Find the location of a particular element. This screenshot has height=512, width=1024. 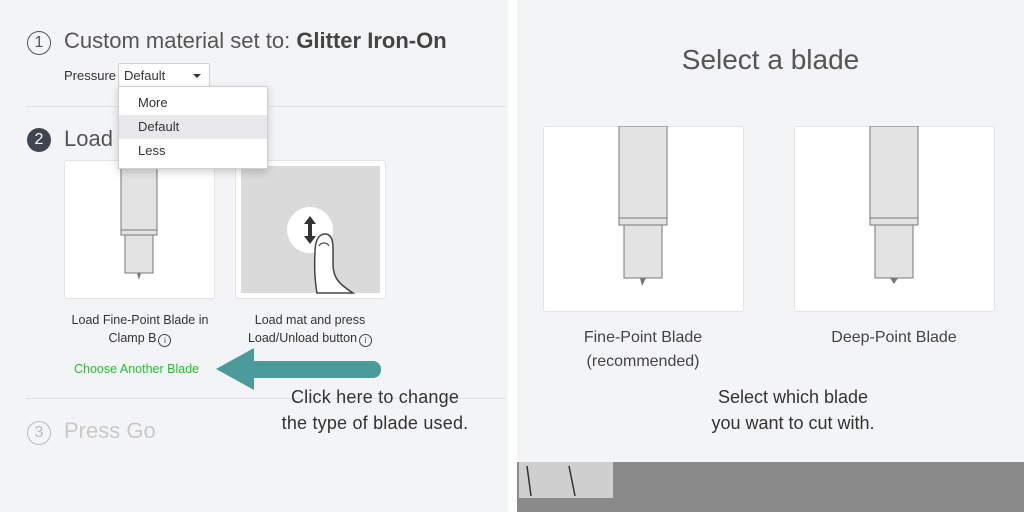

step-1-badge: 1 is located at coordinates (39, 43).